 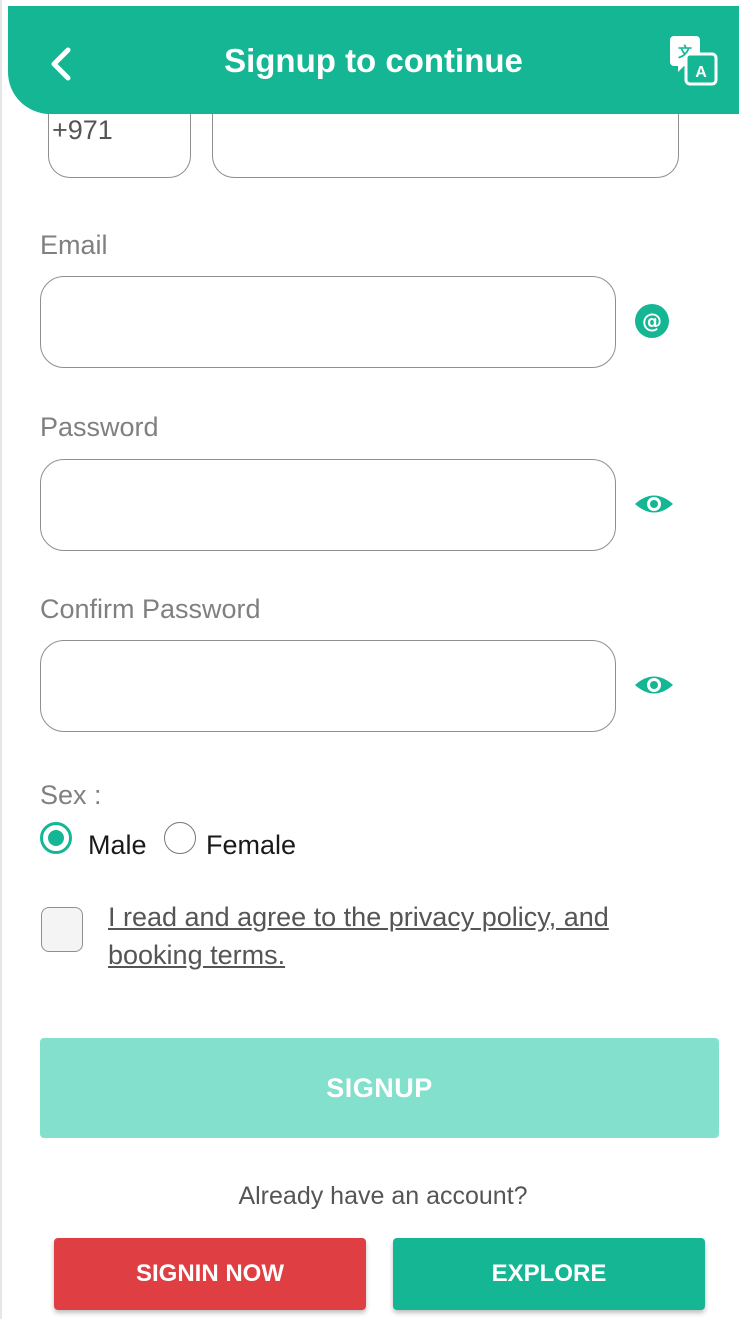 I want to click on toggle-confirm-password-visibility, so click(x=654, y=685).